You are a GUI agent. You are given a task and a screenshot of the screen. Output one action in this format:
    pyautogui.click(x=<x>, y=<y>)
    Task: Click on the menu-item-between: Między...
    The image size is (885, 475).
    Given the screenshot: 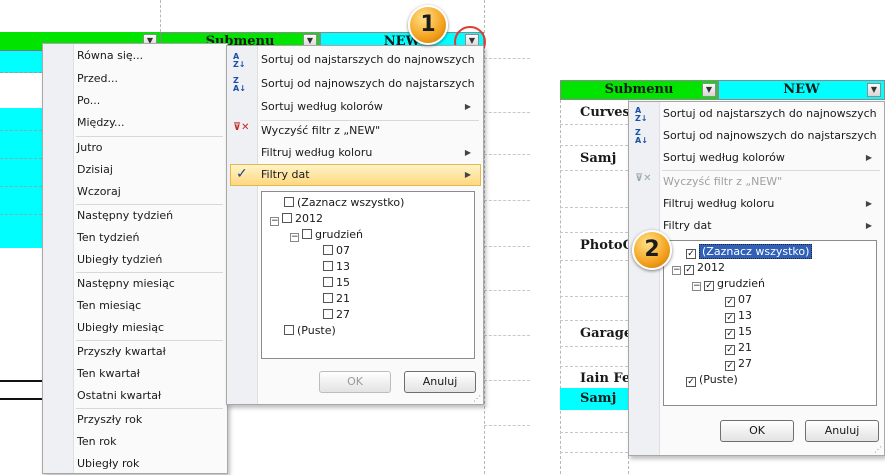 What is the action you would take?
    pyautogui.click(x=148, y=123)
    